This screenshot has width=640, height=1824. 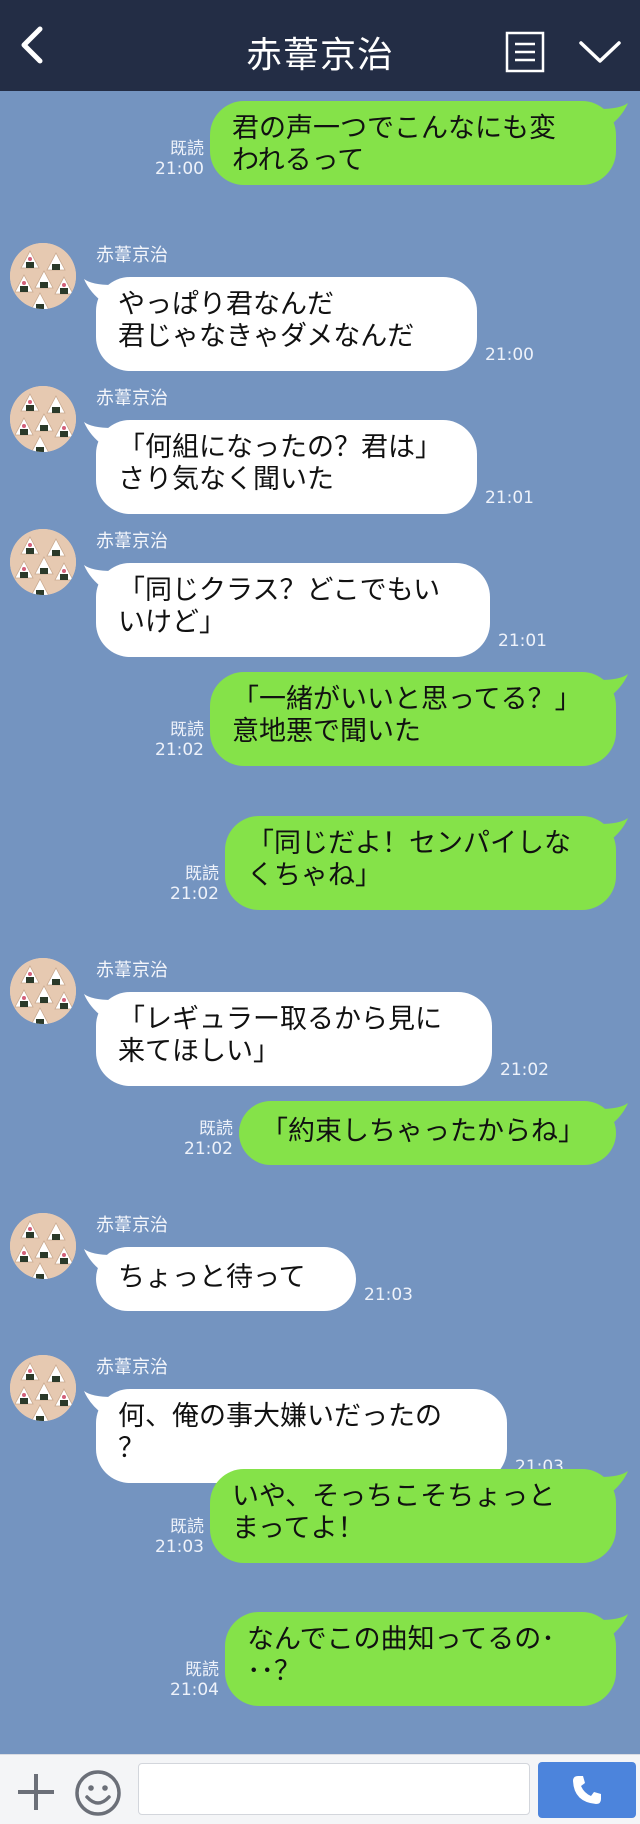 I want to click on outgoing-message: いや、そっちこそちょっと まってよ！ 既読 21:03, so click(x=320, y=1541).